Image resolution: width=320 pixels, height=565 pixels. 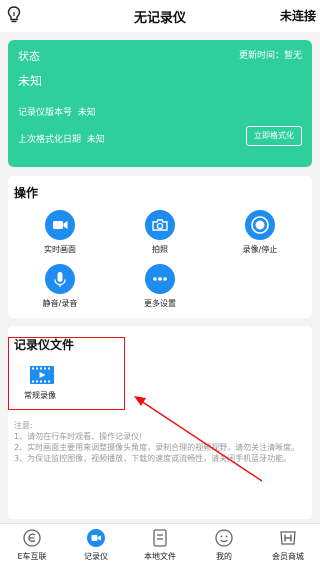 I want to click on live-view-button: 实时画面, so click(x=60, y=232).